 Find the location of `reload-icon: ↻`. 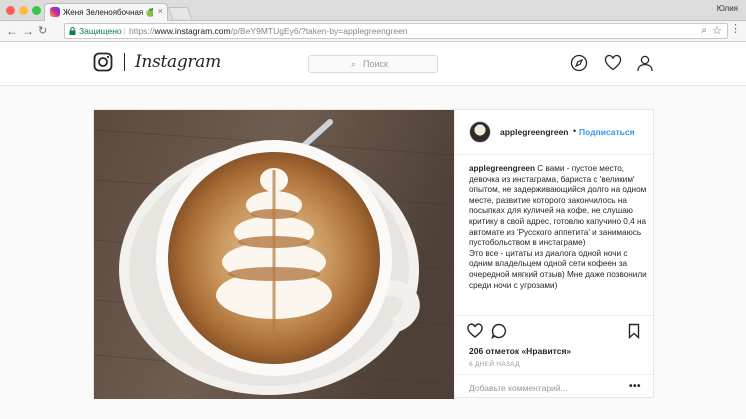

reload-icon: ↻ is located at coordinates (42, 31).